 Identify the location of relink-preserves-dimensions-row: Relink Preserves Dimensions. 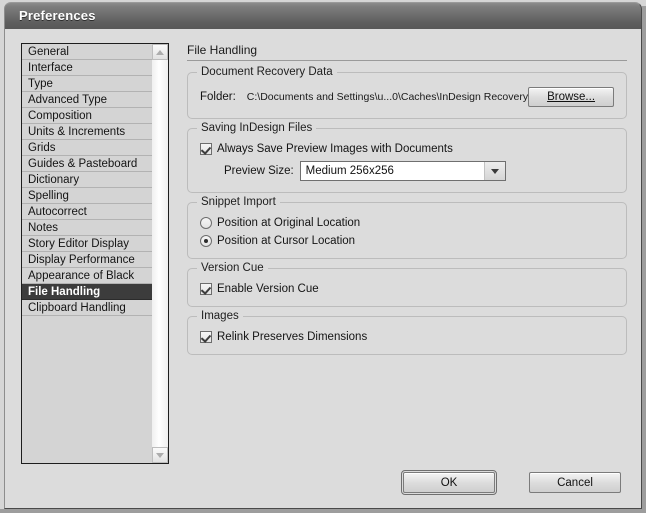
(407, 337).